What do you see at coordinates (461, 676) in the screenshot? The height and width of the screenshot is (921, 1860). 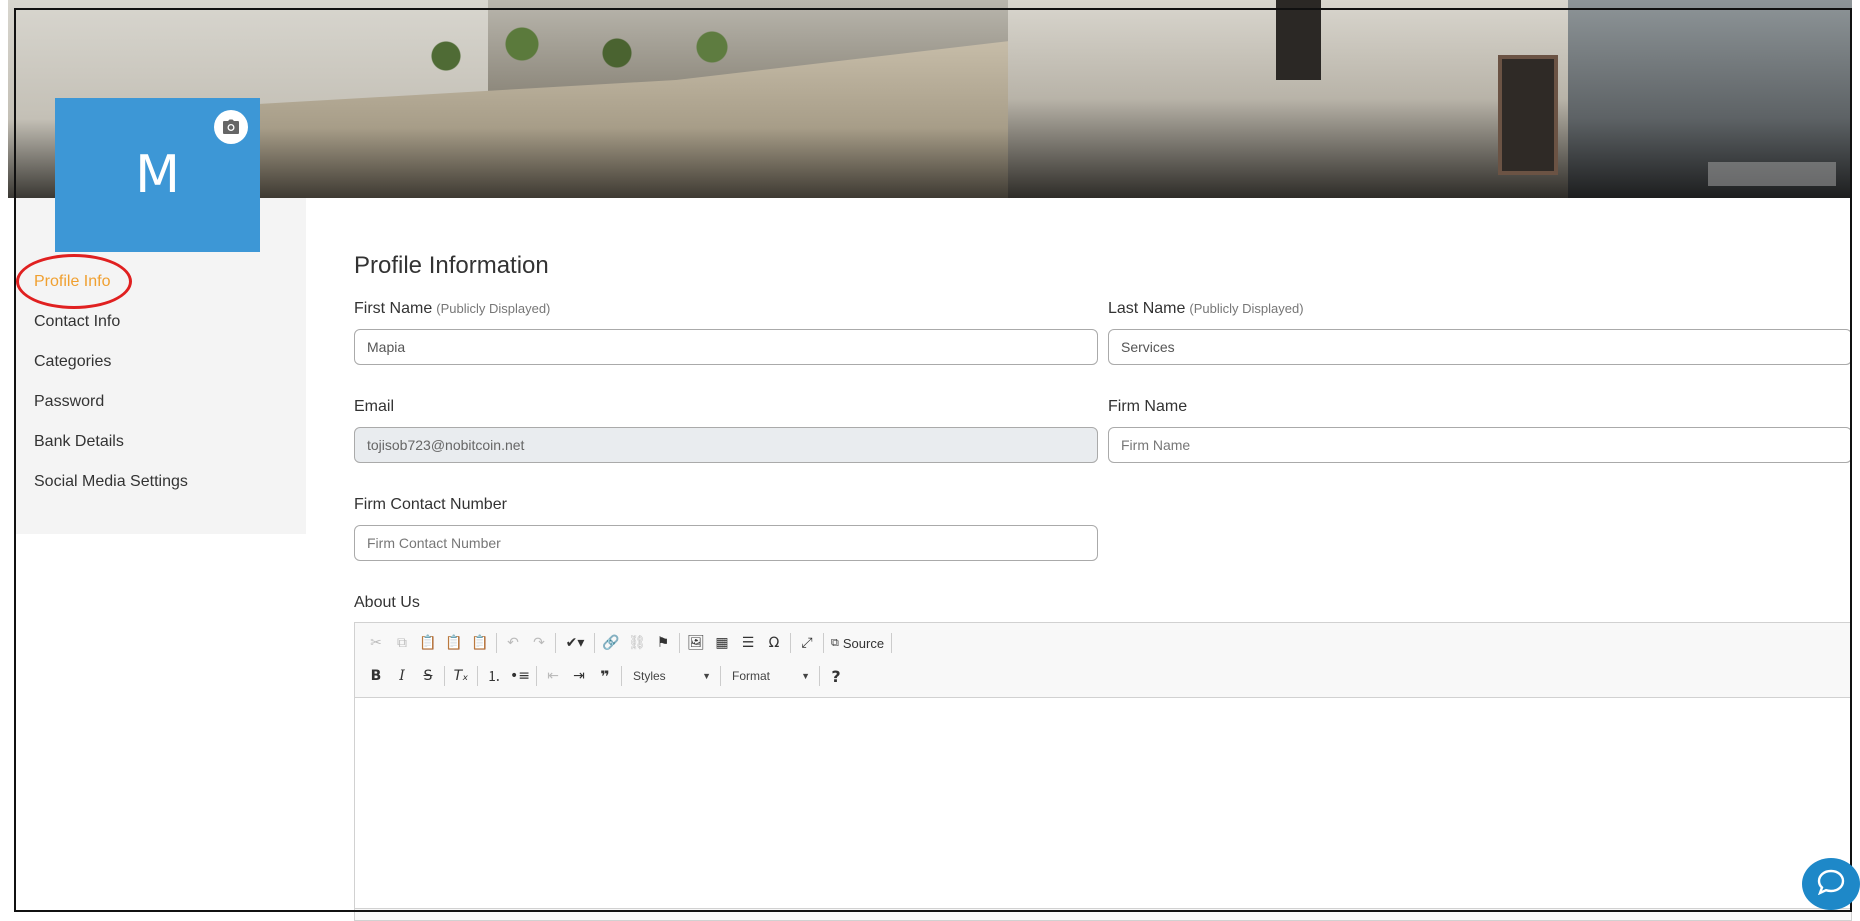 I see `remove-format-icon: Tₓ` at bounding box center [461, 676].